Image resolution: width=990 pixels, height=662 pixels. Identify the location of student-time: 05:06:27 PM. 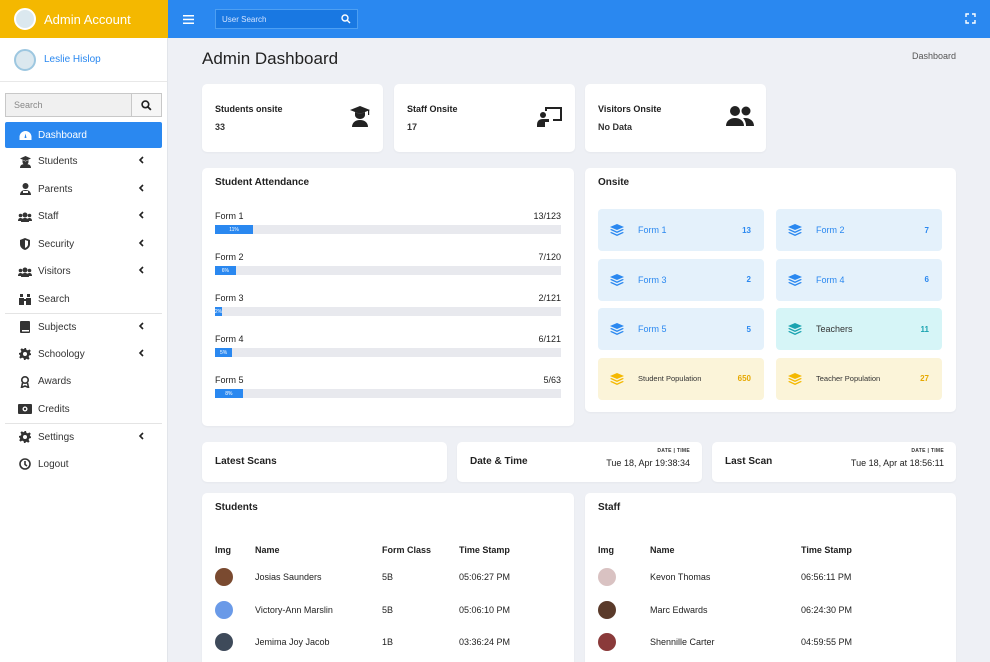
(485, 577).